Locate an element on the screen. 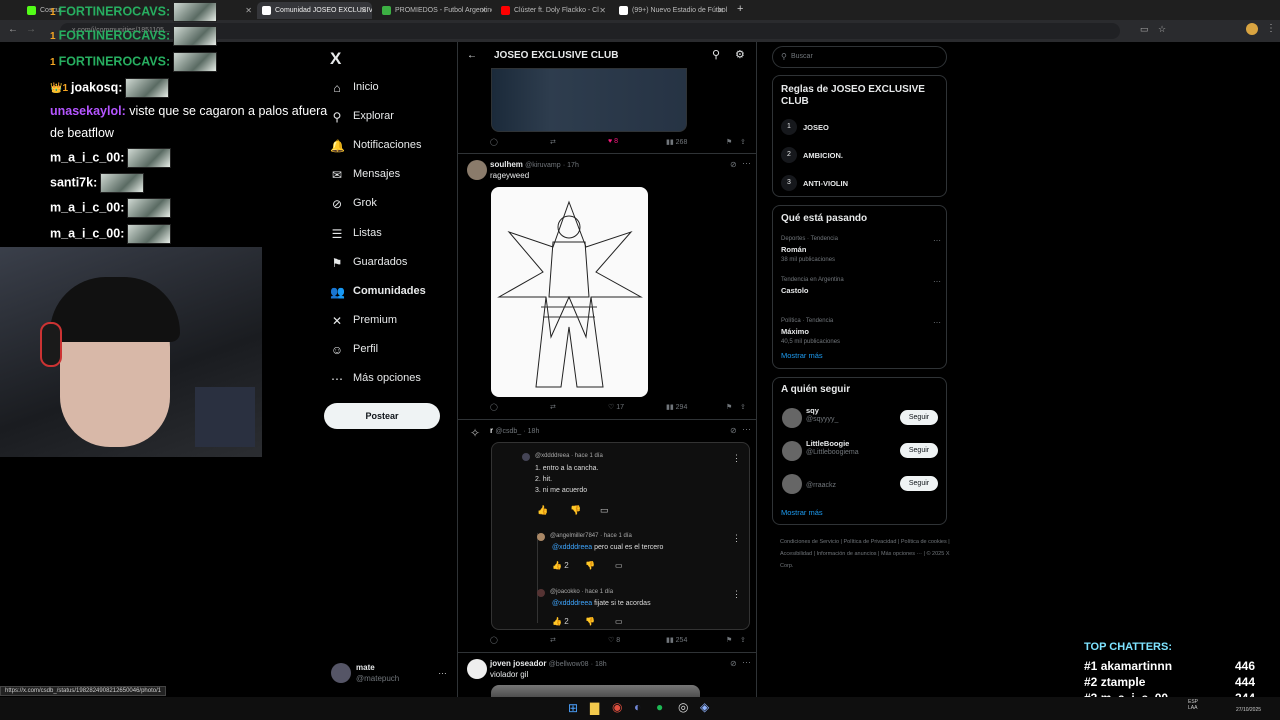 This screenshot has height=720, width=1280. folder-icon: ▇ is located at coordinates (594, 708).